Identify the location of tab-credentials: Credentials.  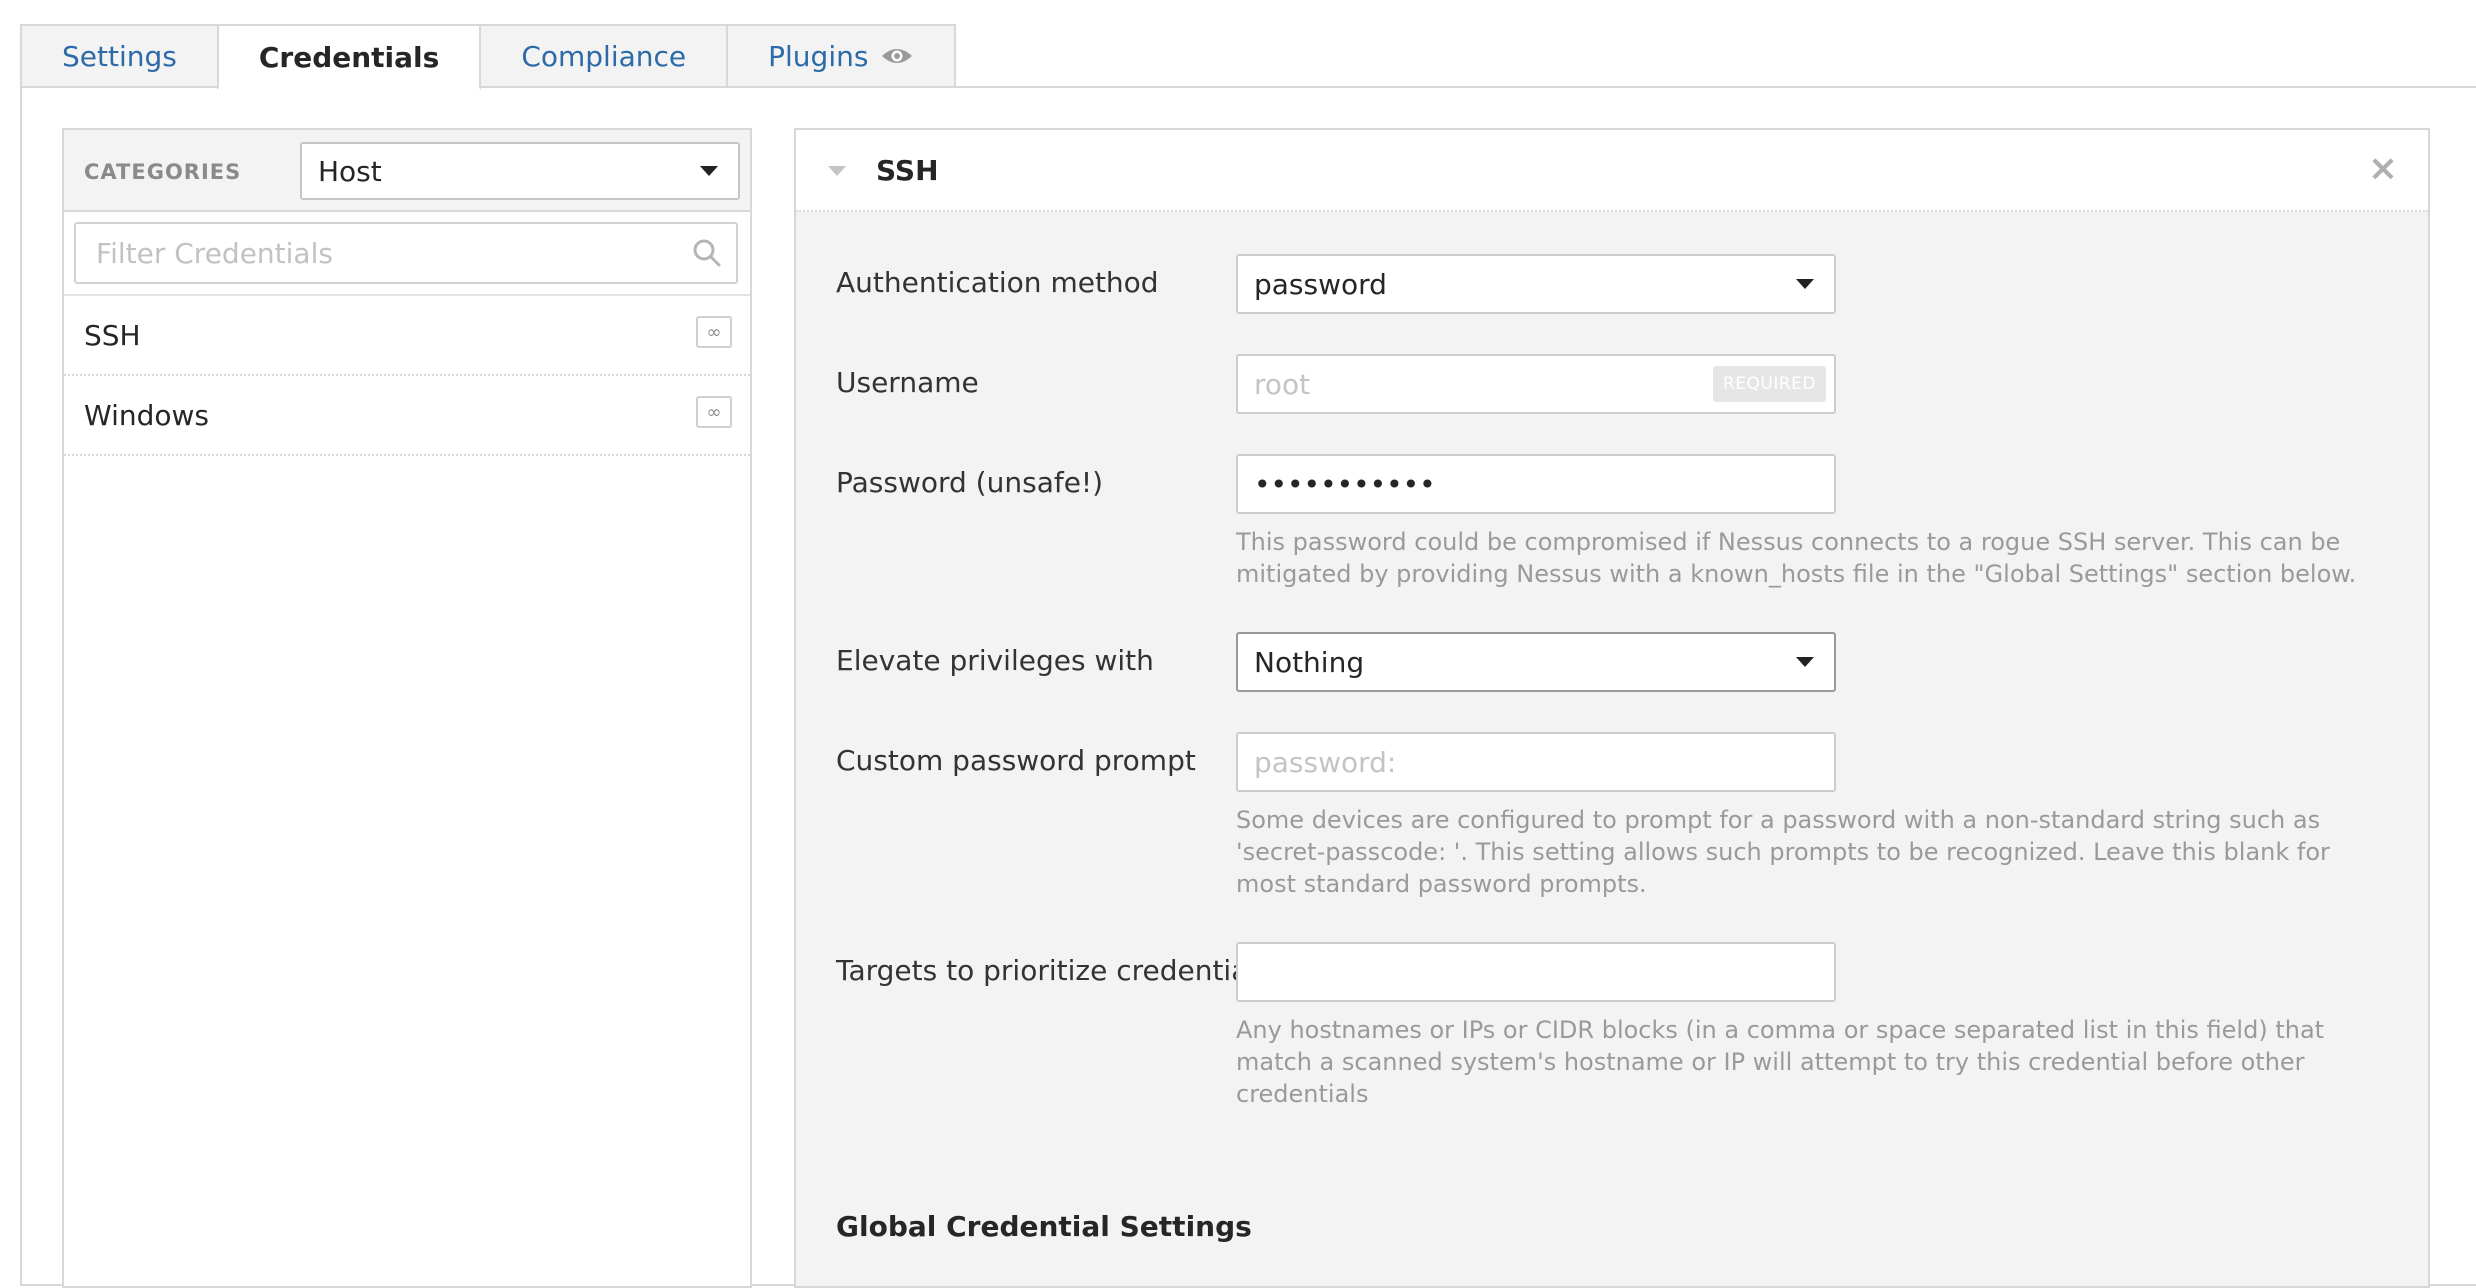
(349, 57).